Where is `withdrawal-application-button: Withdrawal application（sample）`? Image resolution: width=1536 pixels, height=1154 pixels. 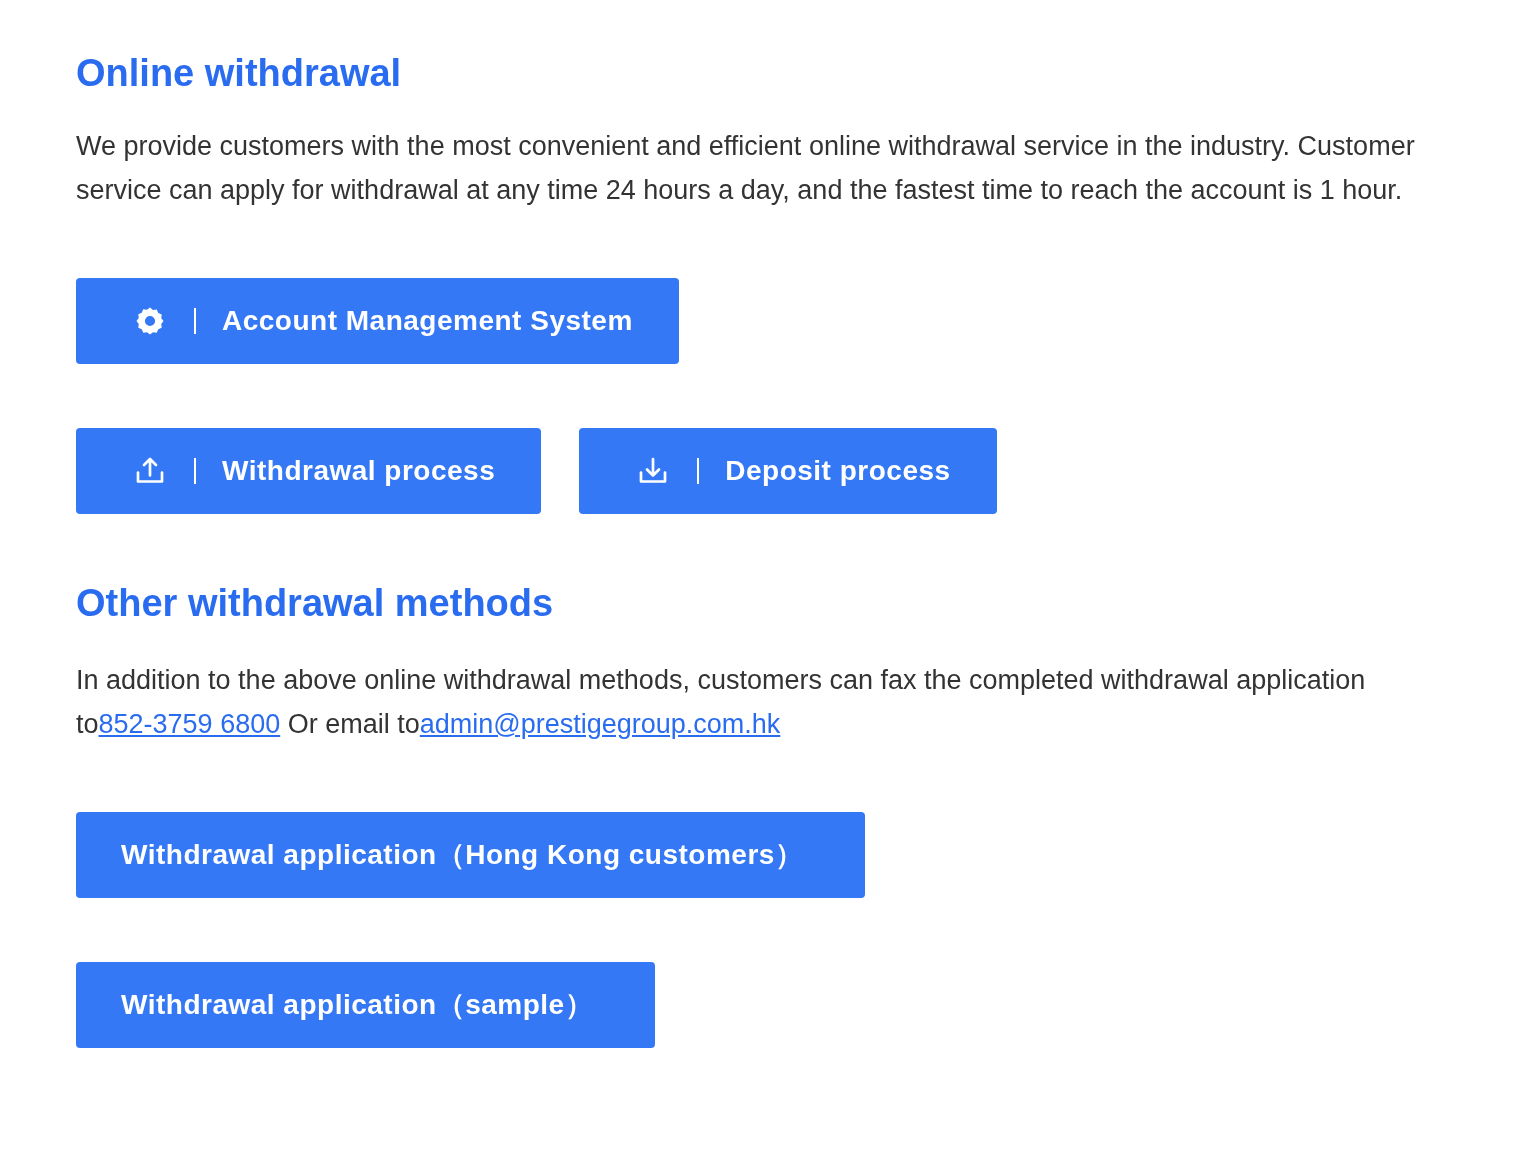 withdrawal-application-button: Withdrawal application（sample） is located at coordinates (366, 1005).